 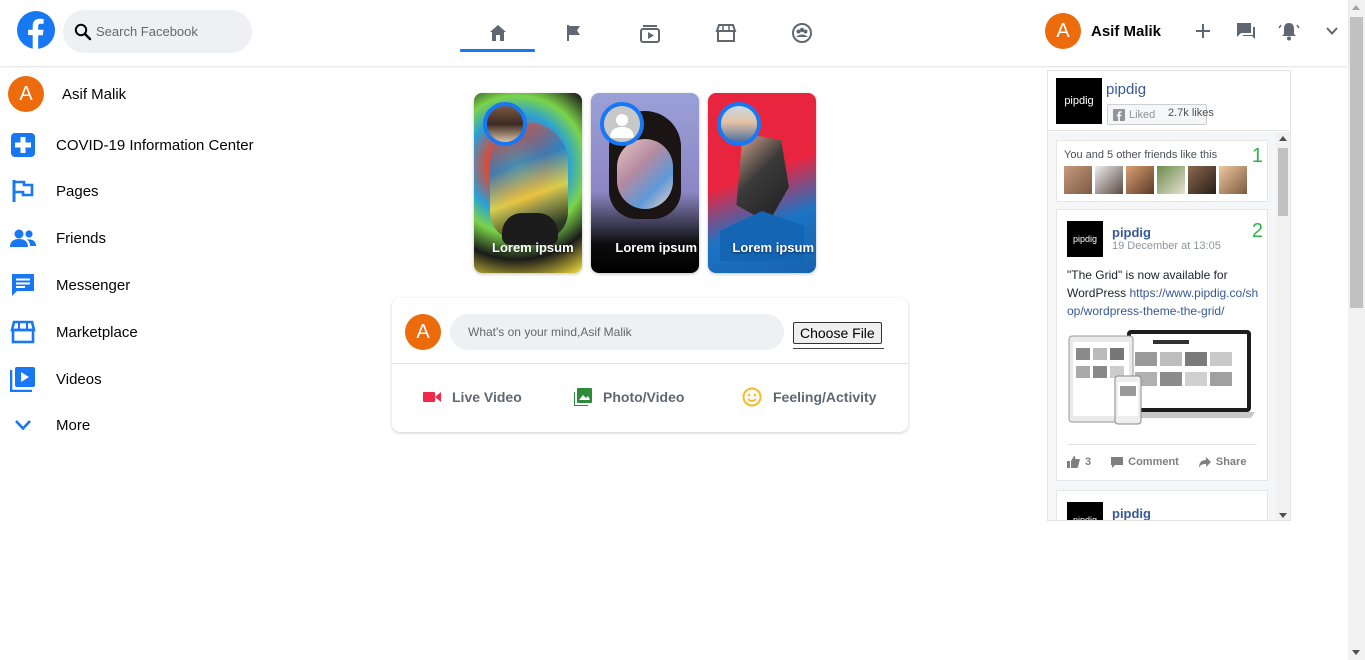 What do you see at coordinates (1231, 462) in the screenshot?
I see `share-label: Share` at bounding box center [1231, 462].